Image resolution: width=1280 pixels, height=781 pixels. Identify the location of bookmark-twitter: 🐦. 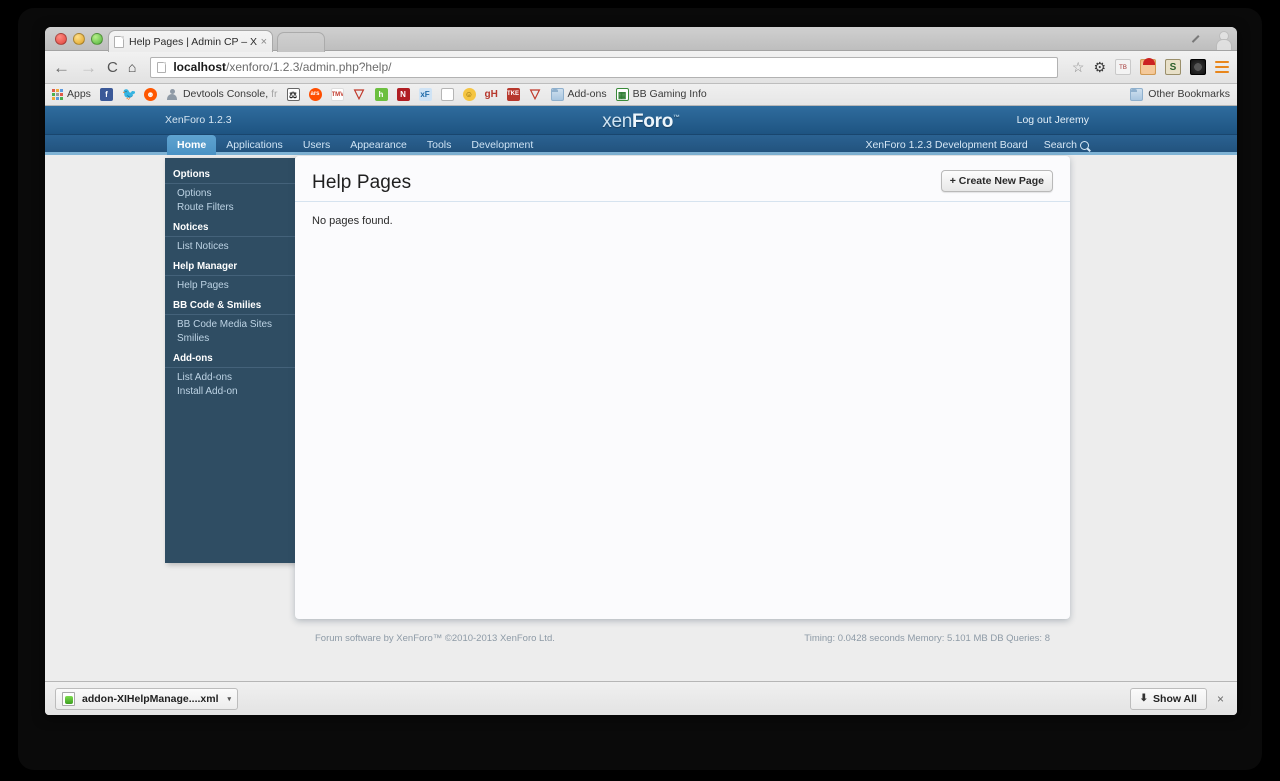
(128, 94).